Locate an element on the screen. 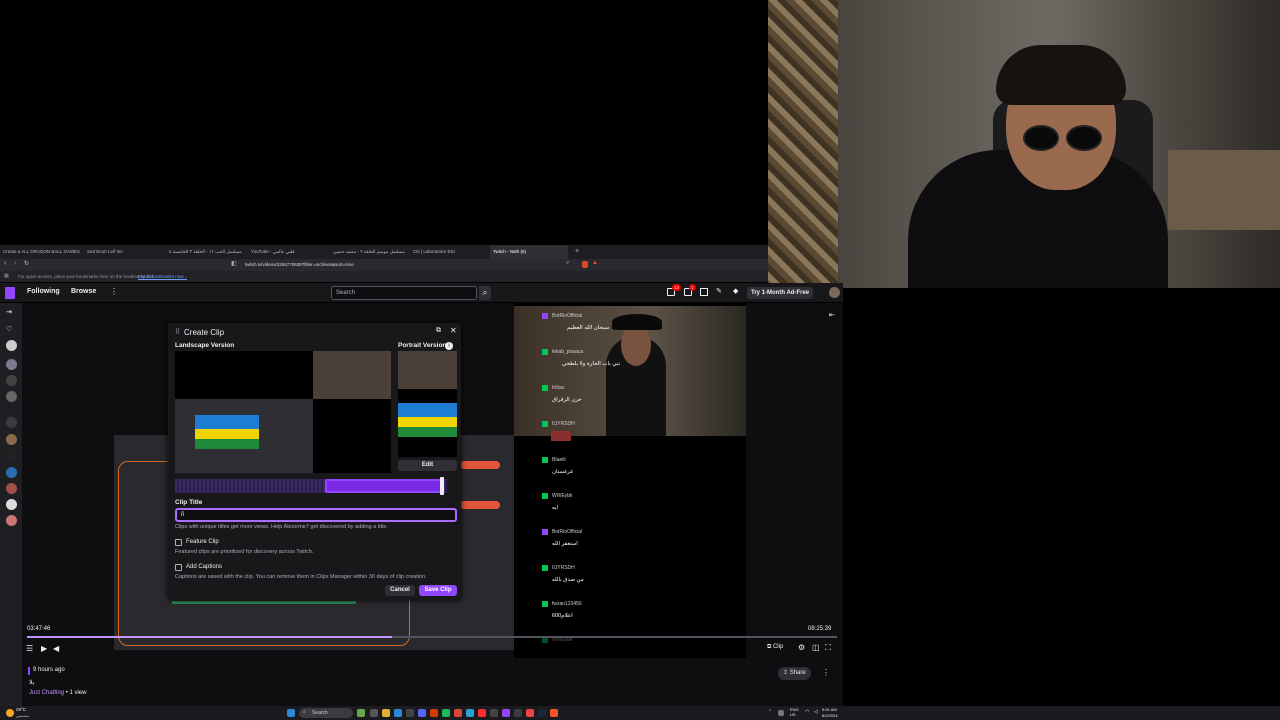  trim-handle is located at coordinates (442, 486).